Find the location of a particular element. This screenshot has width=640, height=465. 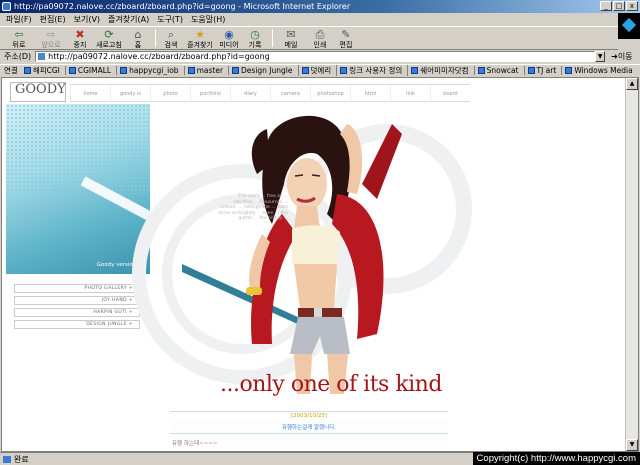

link-item: 해피CGI is located at coordinates (41, 70).